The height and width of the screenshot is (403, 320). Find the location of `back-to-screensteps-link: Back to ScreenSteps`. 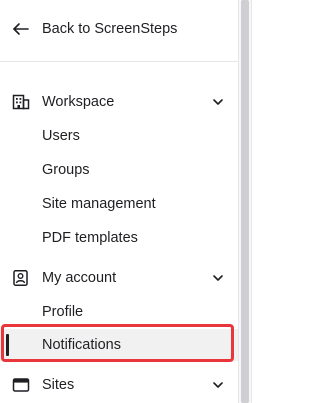

back-to-screensteps-link: Back to ScreenSteps is located at coordinates (119, 29).